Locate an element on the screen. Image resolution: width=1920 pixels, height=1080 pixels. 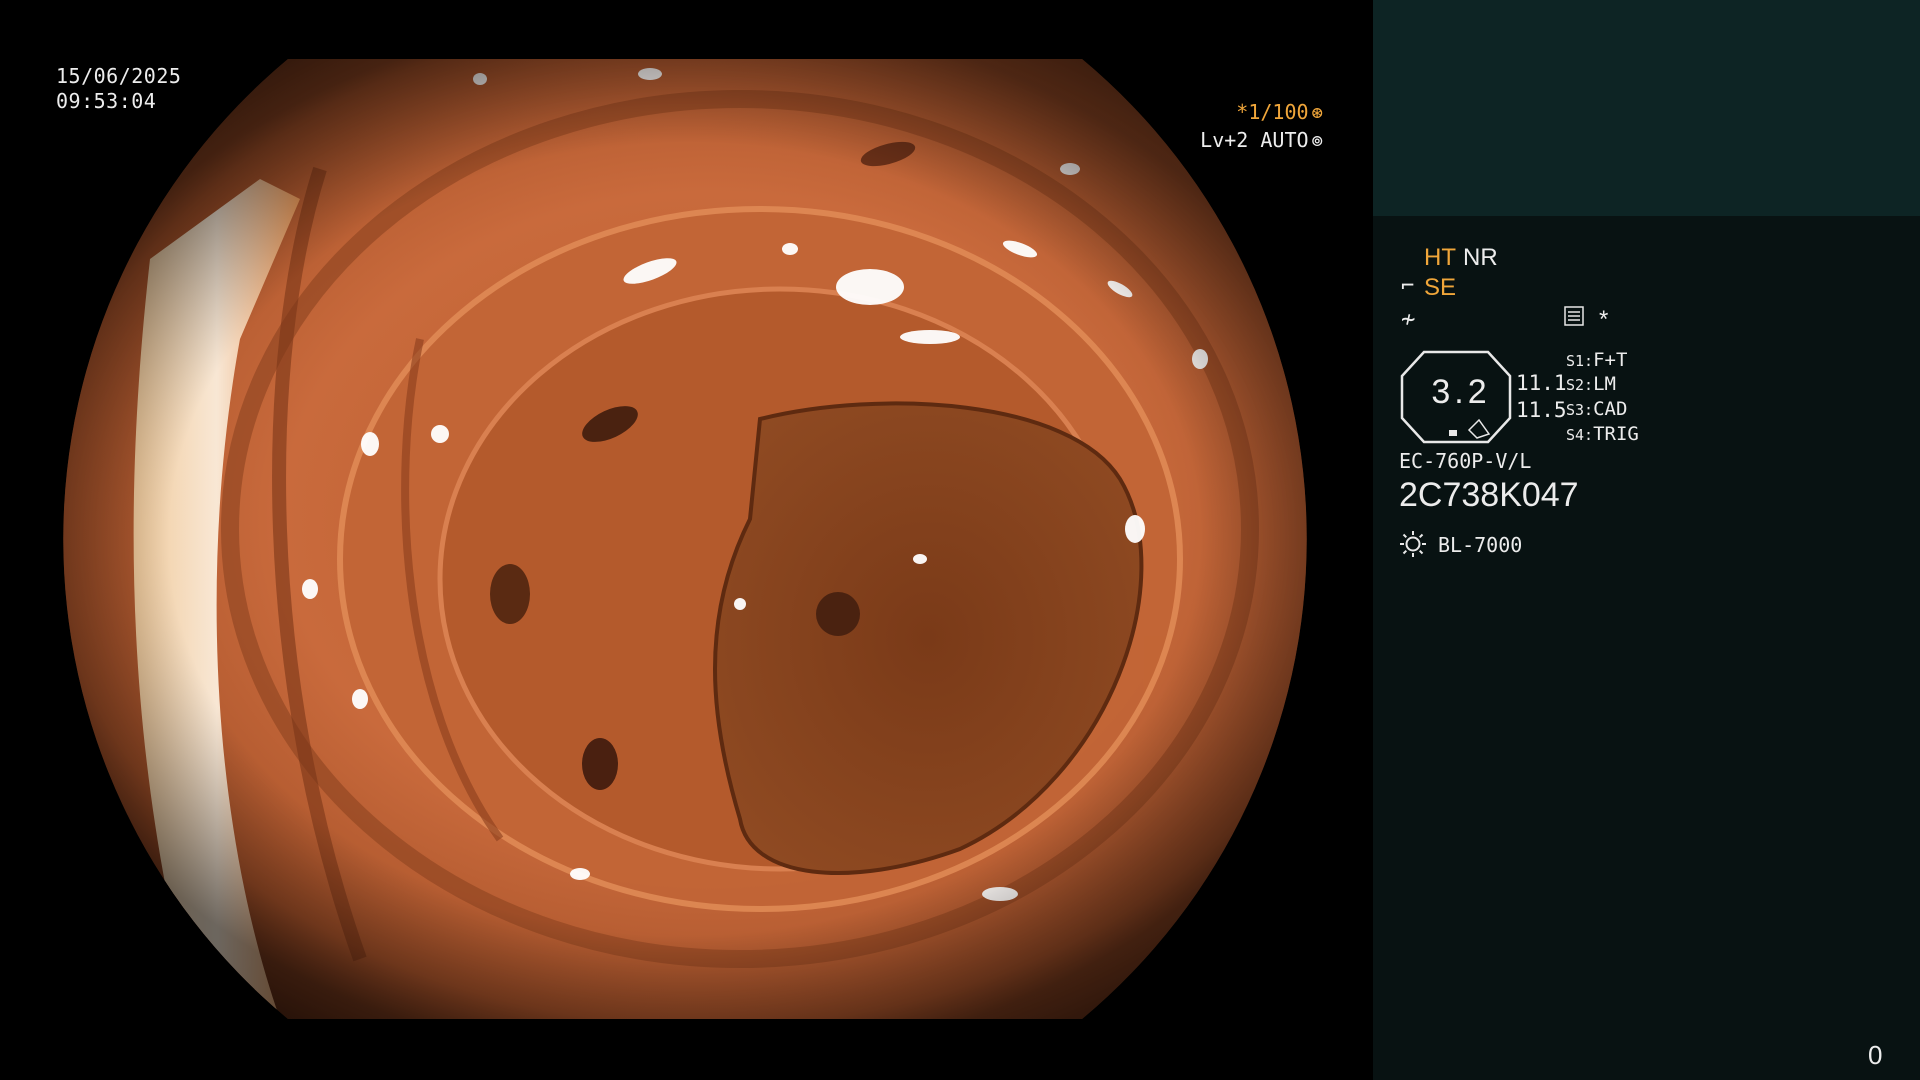
video-date: 15/06/2025 is located at coordinates (119, 76).